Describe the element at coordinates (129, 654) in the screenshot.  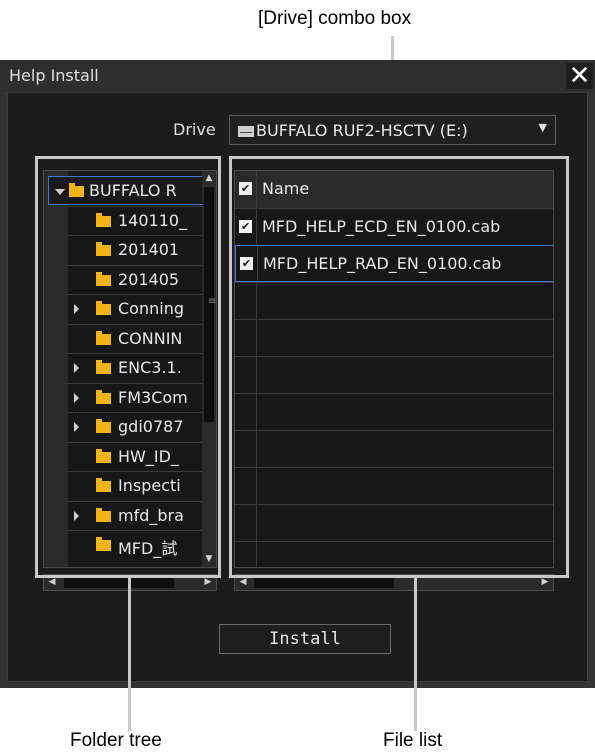
I see `folder-tree-leader` at that location.